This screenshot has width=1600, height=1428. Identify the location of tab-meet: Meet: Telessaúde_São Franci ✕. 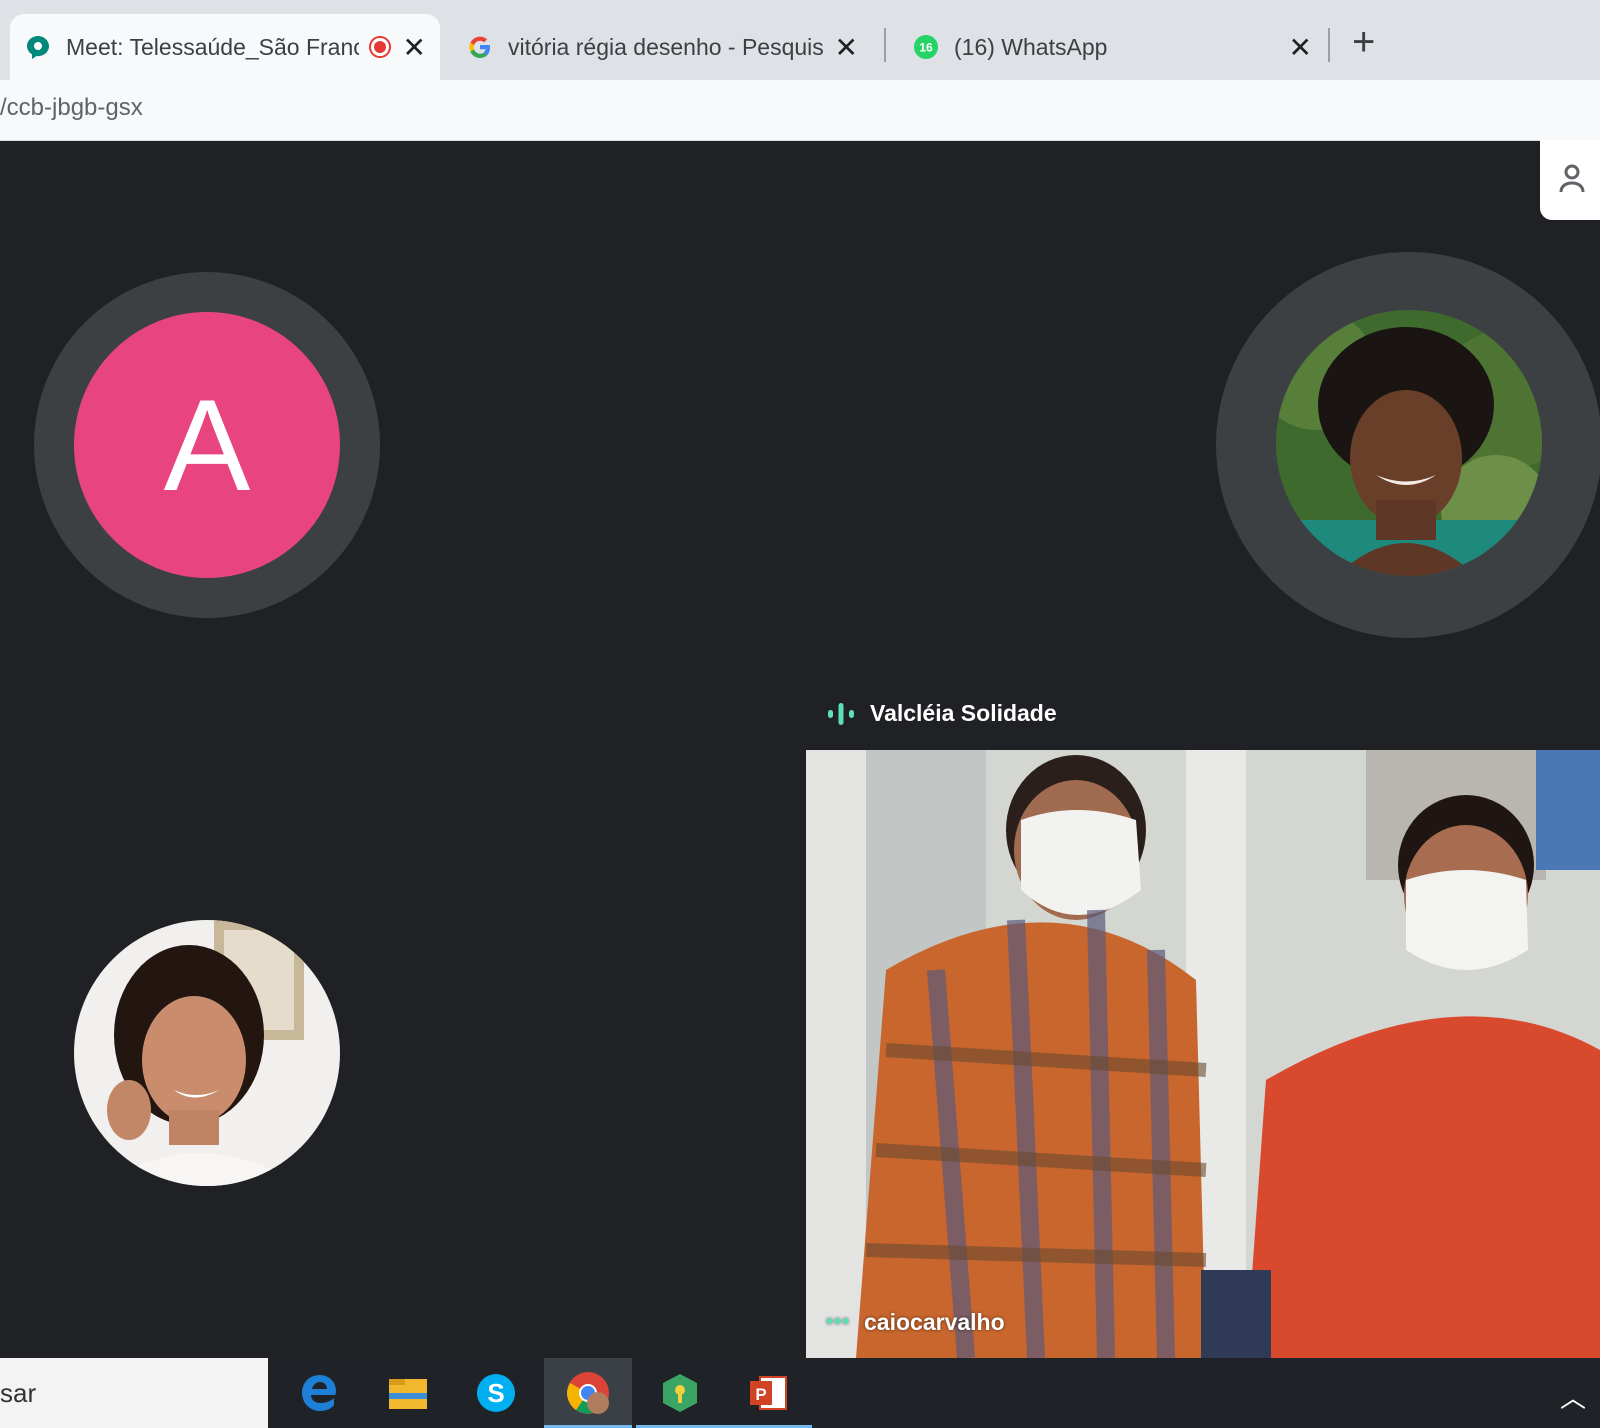
(225, 47).